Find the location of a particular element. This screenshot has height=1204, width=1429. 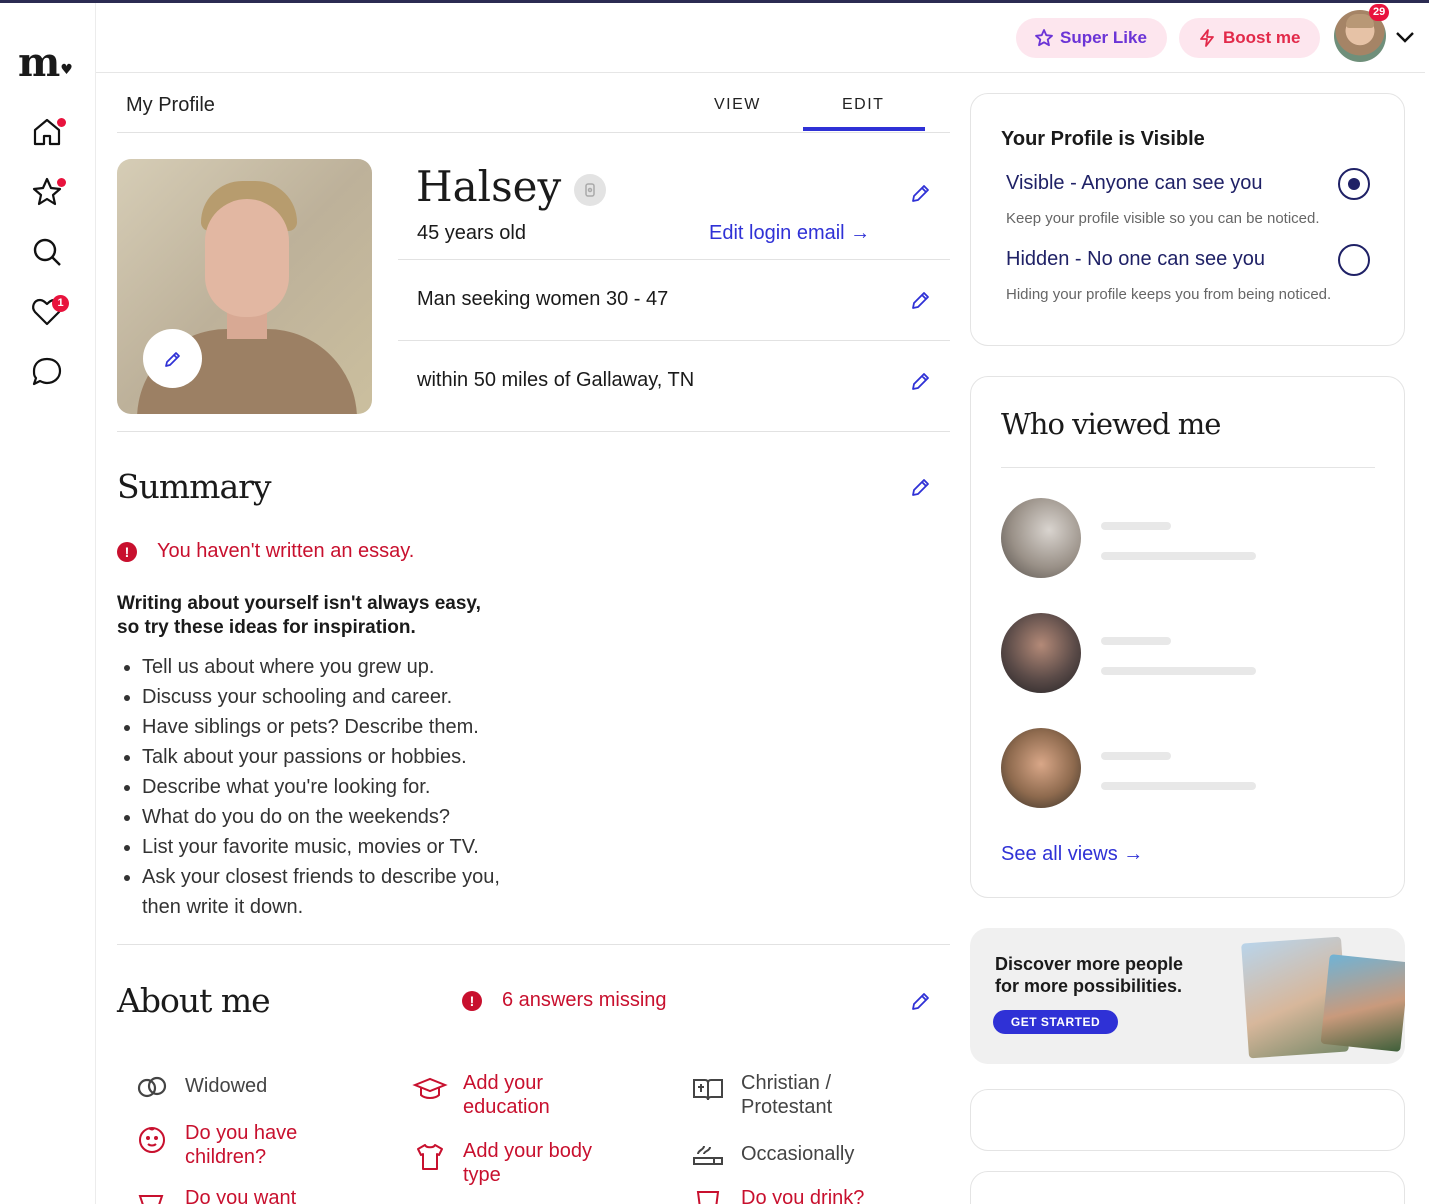

tab-edit: EDIT is located at coordinates (863, 105).